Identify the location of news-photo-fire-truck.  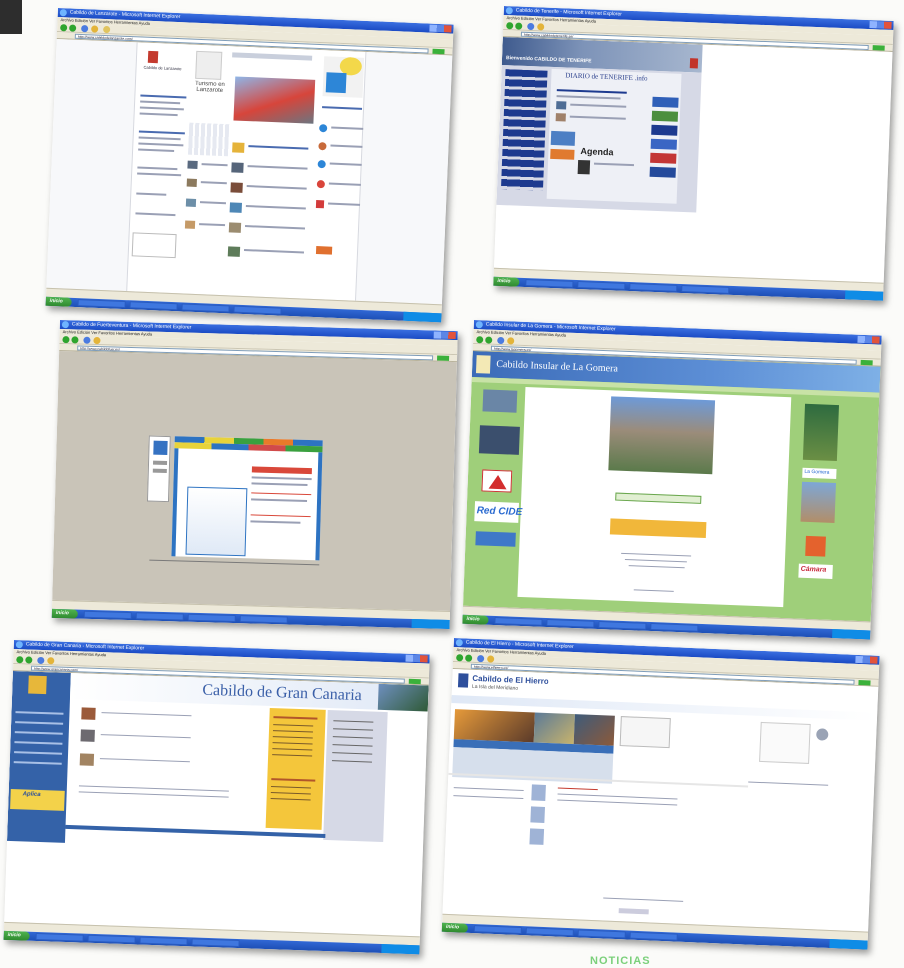
(274, 100).